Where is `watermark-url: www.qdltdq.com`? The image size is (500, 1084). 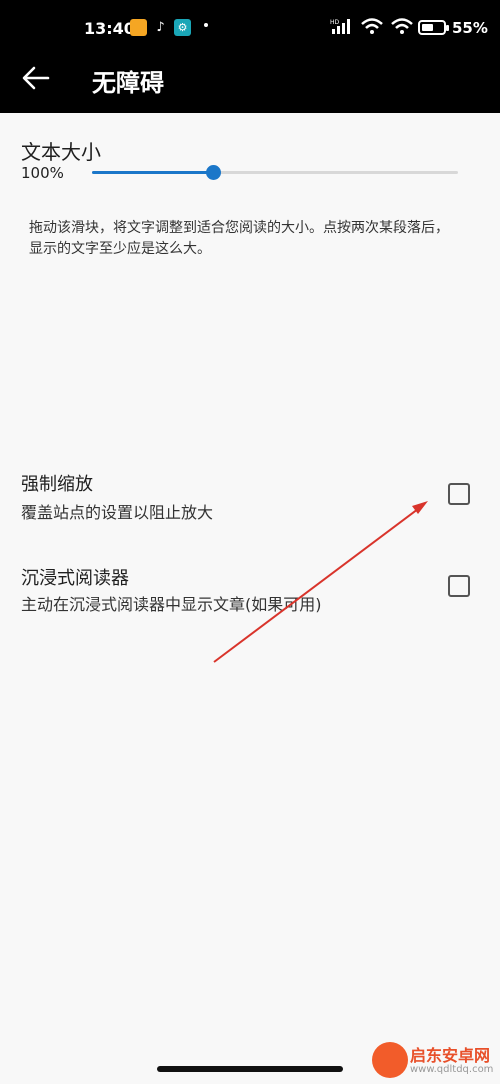 watermark-url: www.qdltdq.com is located at coordinates (452, 1069).